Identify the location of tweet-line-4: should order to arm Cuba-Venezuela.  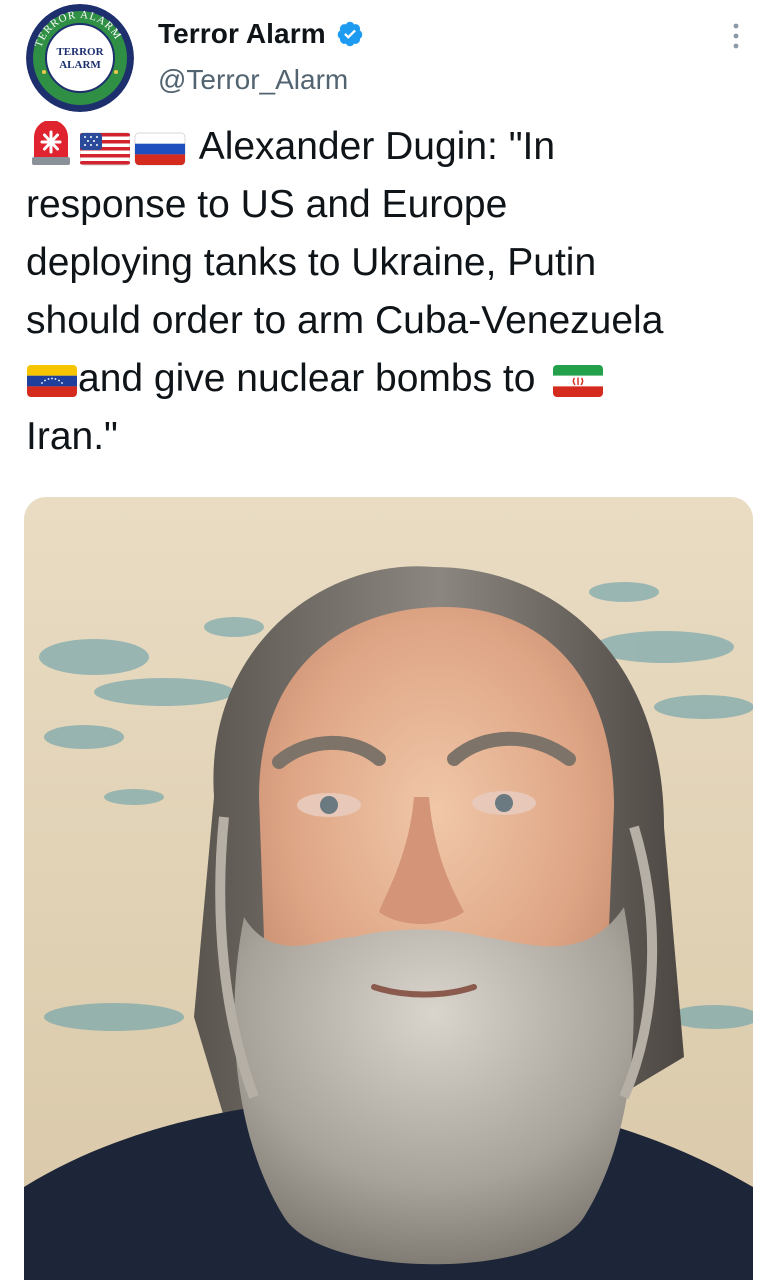
(345, 320).